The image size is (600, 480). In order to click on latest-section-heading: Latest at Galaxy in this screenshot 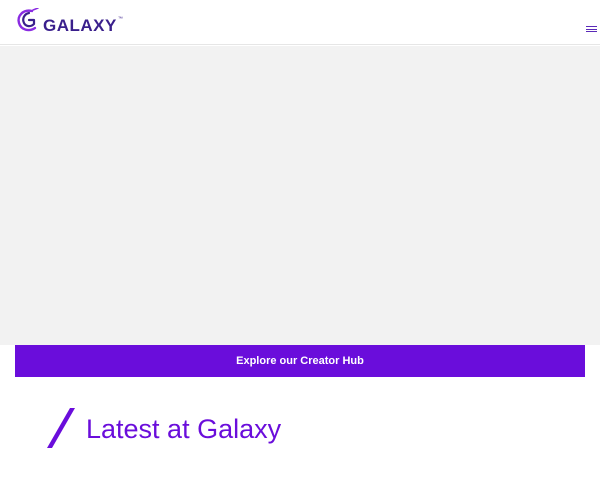, I will do `click(162, 428)`.